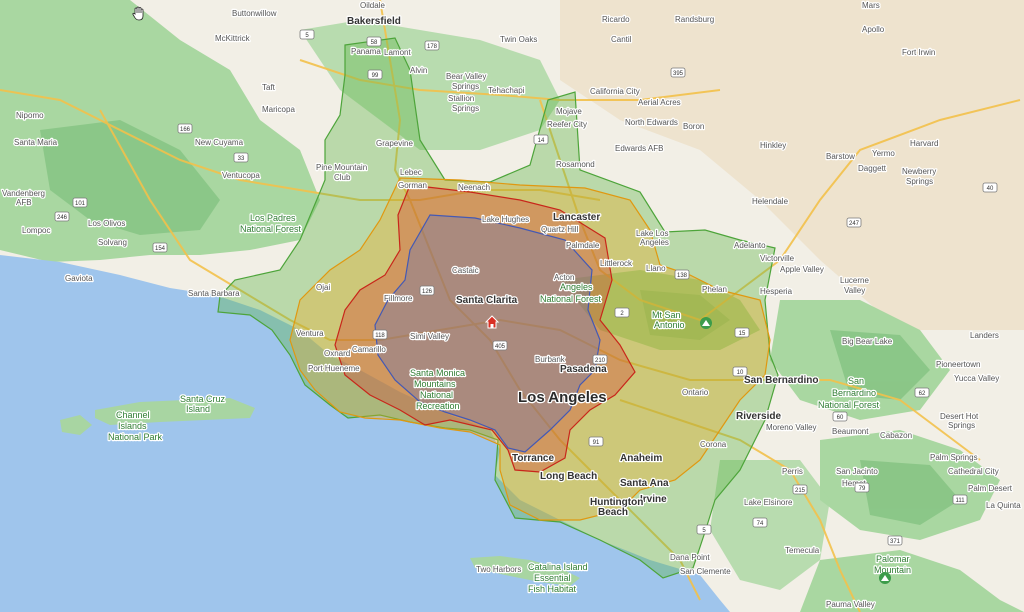  I want to click on label-mars: Mars, so click(871, 5).